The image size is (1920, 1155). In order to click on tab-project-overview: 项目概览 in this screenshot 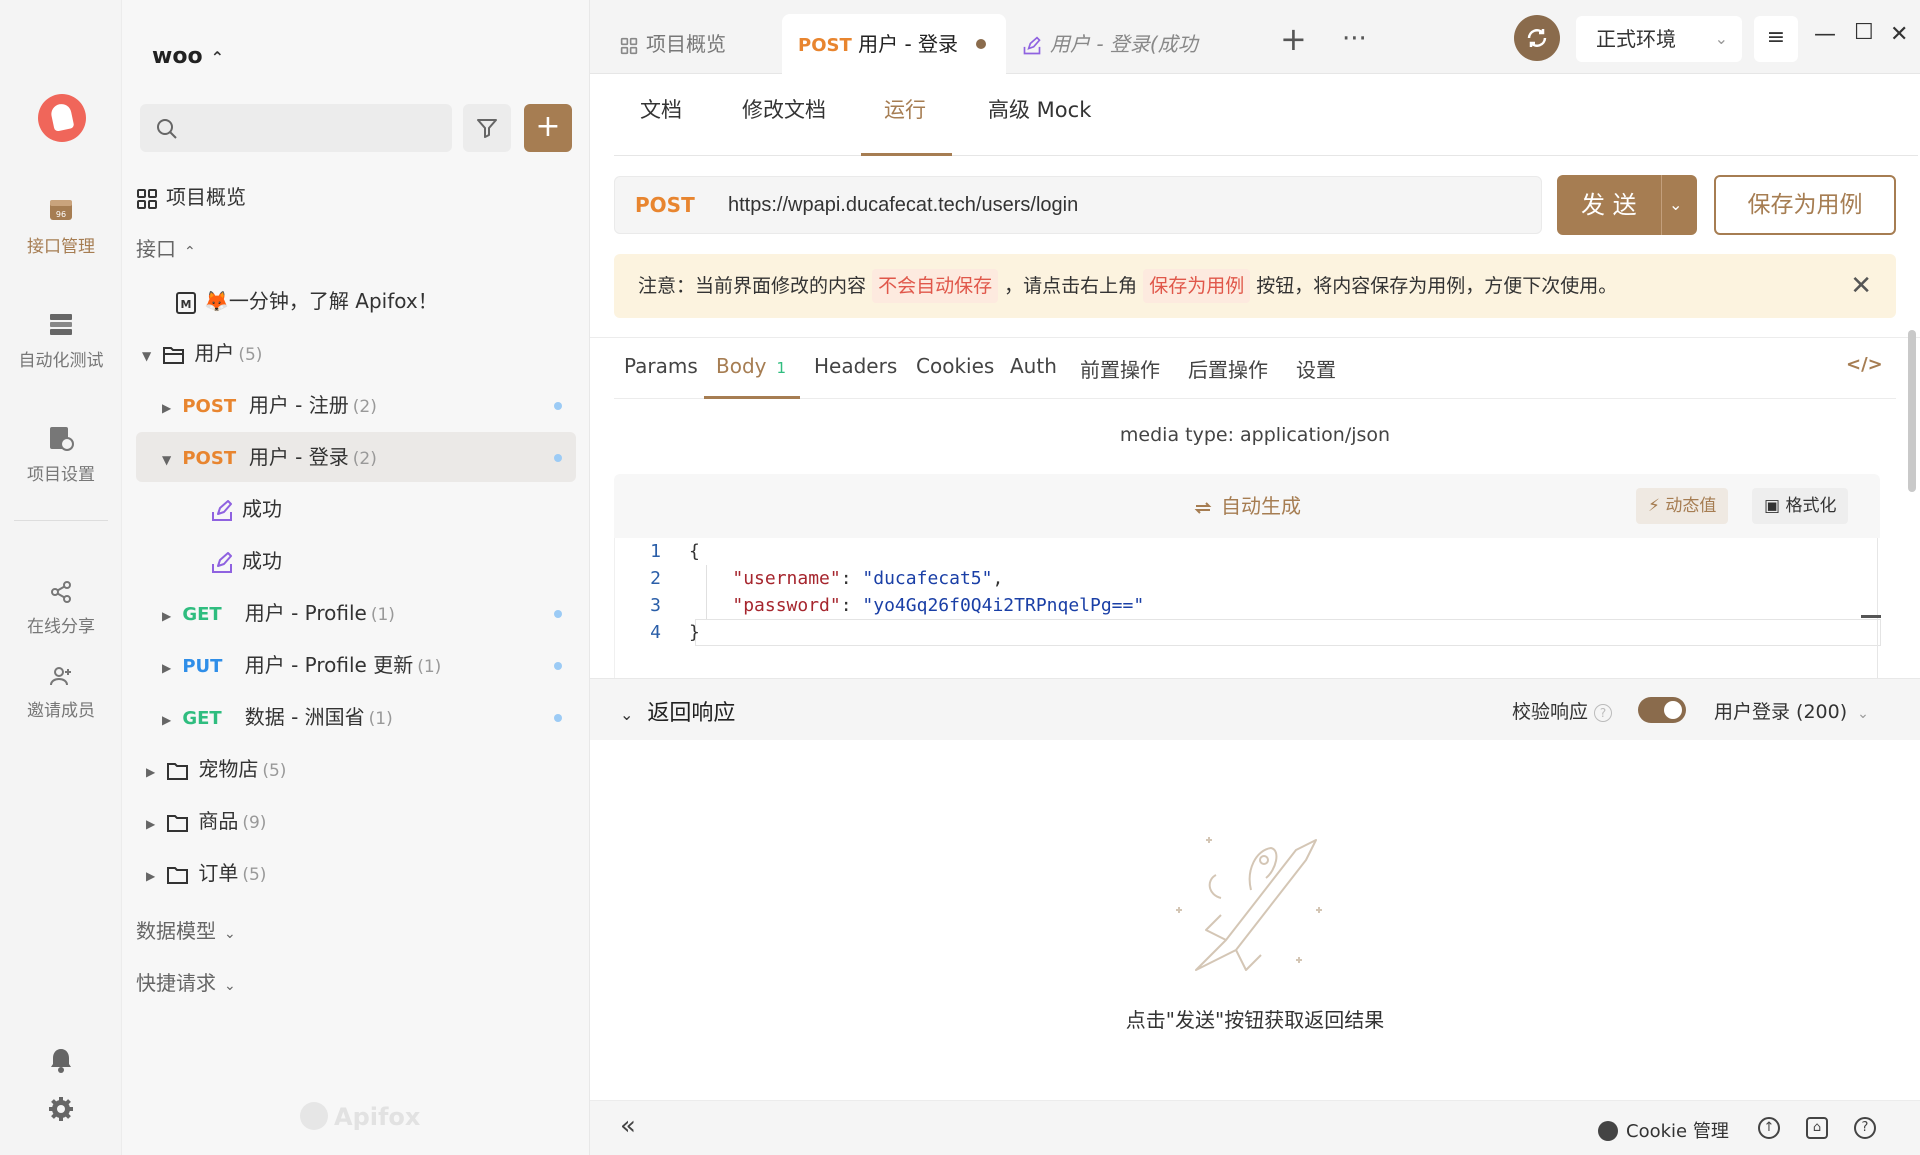, I will do `click(673, 44)`.